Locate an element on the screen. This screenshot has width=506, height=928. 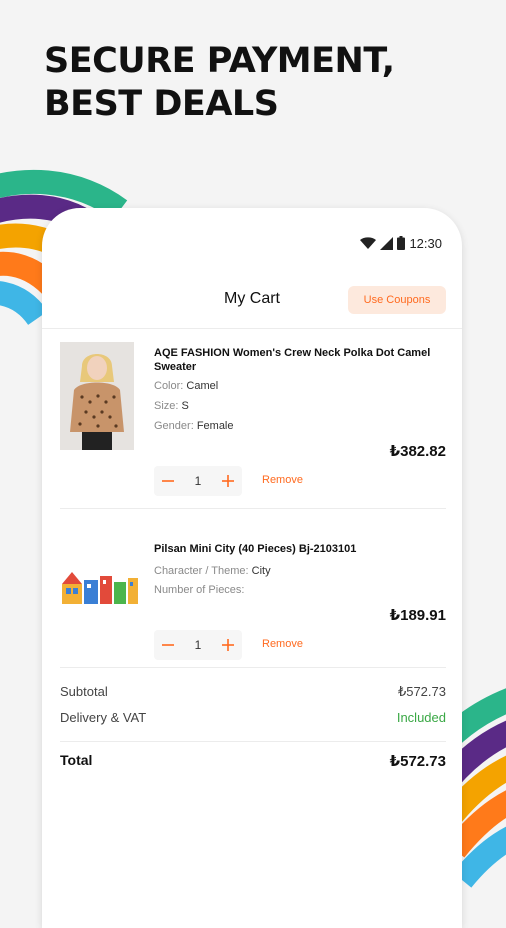
attr-value: Camel is located at coordinates (202, 386).